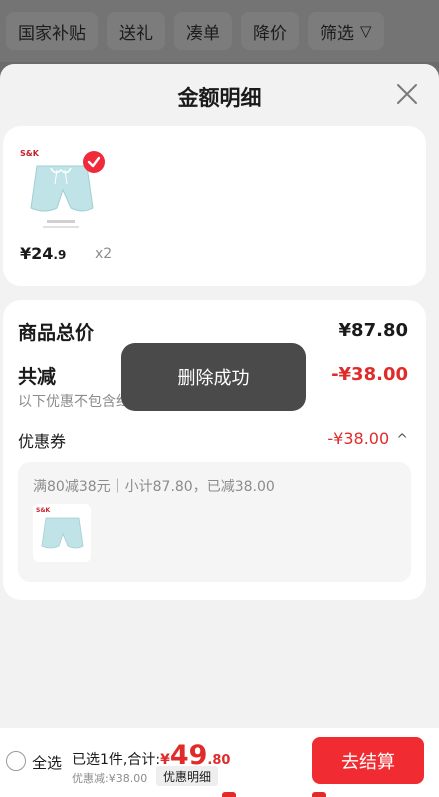 This screenshot has height=797, width=439. Describe the element at coordinates (94, 162) in the screenshot. I see `selected-check-icon` at that location.